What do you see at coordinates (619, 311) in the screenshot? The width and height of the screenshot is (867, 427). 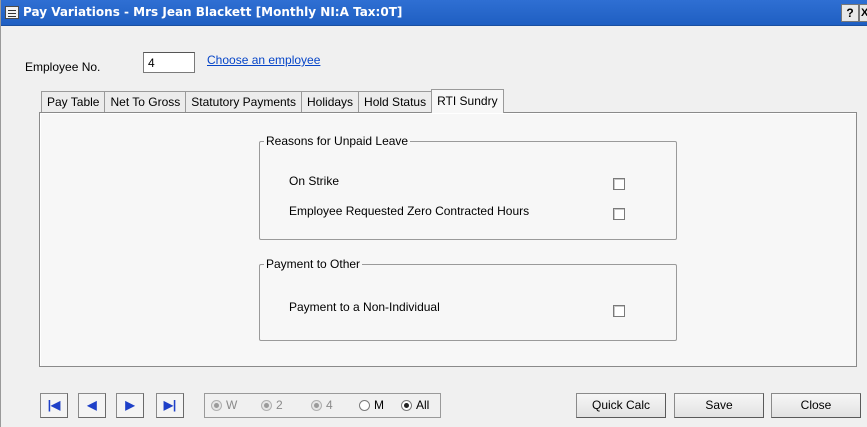 I see `non-individual-checkbox` at bounding box center [619, 311].